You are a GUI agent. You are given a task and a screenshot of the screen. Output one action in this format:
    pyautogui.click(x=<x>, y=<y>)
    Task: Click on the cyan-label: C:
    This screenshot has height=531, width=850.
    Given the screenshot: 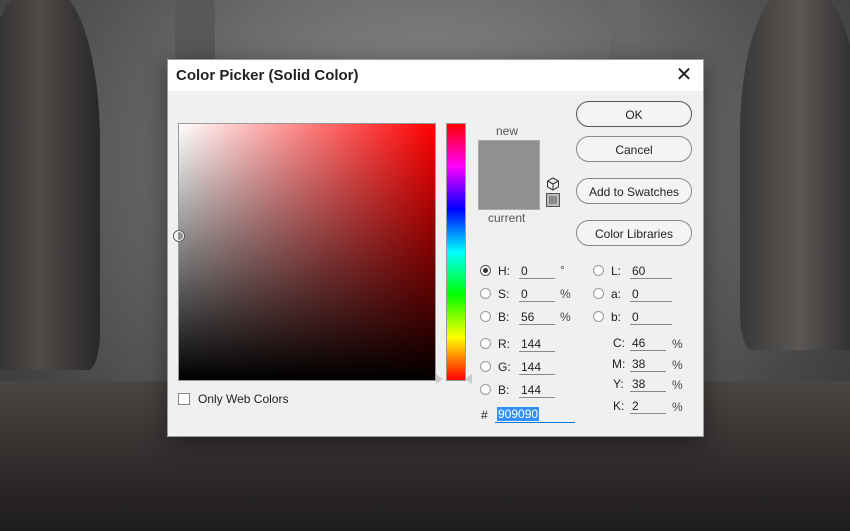 What is the action you would take?
    pyautogui.click(x=619, y=343)
    